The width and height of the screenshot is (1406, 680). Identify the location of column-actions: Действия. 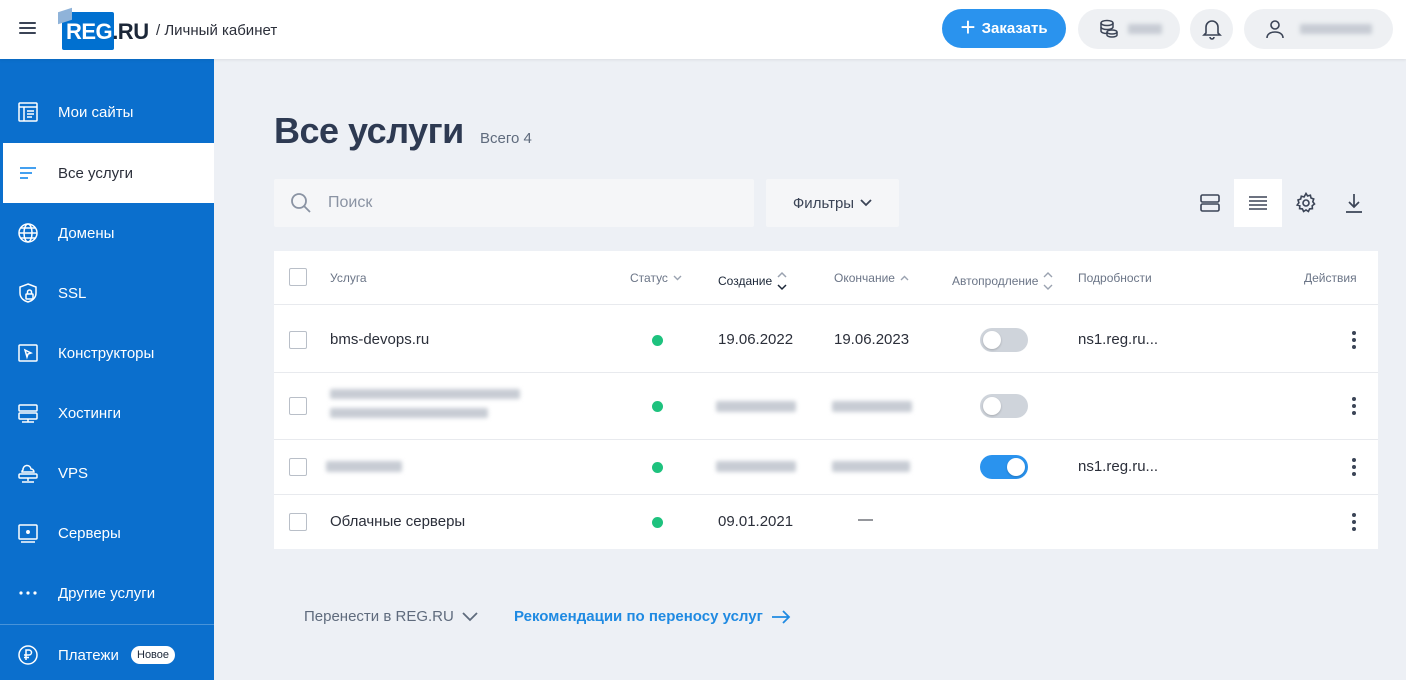
(1330, 278).